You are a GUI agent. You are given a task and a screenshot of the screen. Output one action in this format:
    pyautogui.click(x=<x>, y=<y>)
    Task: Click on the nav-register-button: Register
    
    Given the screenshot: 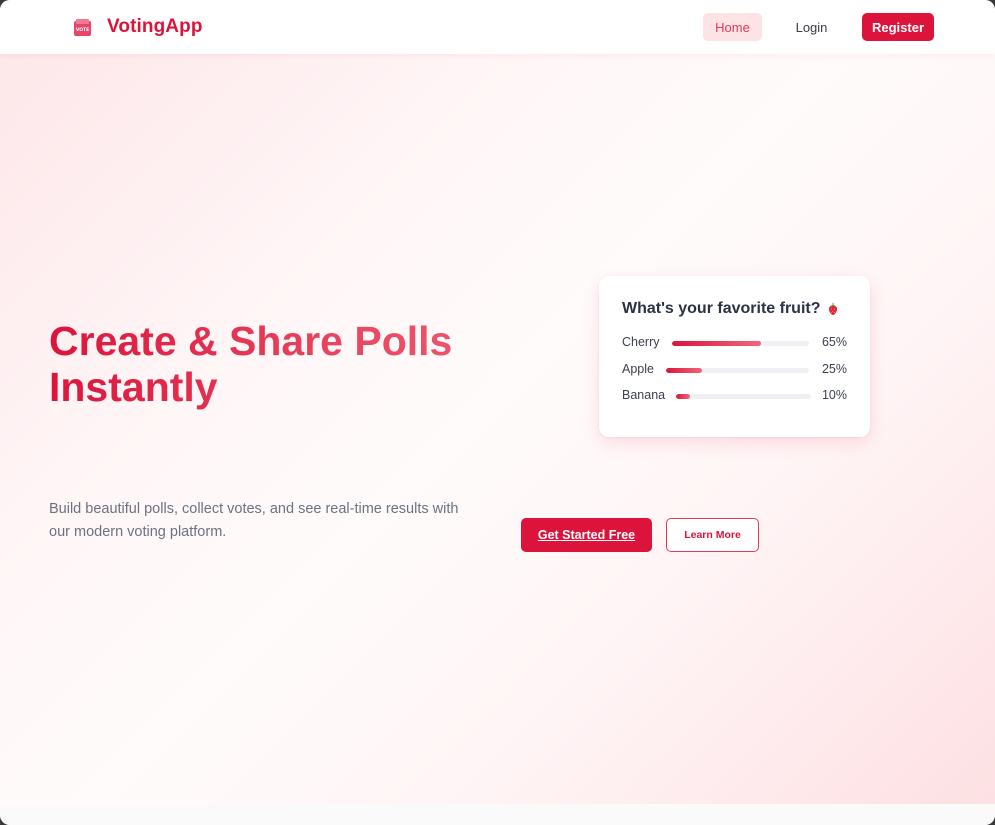 What is the action you would take?
    pyautogui.click(x=898, y=27)
    